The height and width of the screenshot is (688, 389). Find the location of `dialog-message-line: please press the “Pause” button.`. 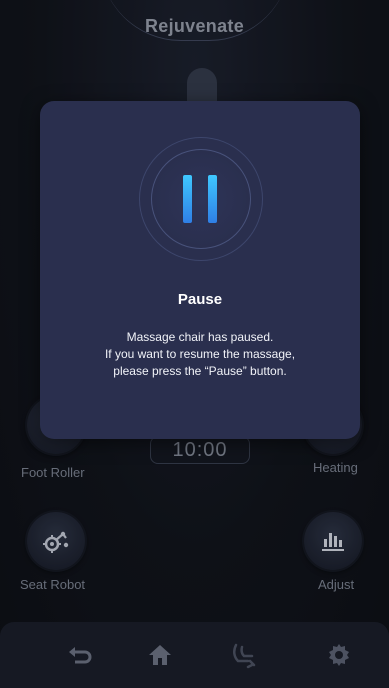

dialog-message-line: please press the “Pause” button. is located at coordinates (200, 371).